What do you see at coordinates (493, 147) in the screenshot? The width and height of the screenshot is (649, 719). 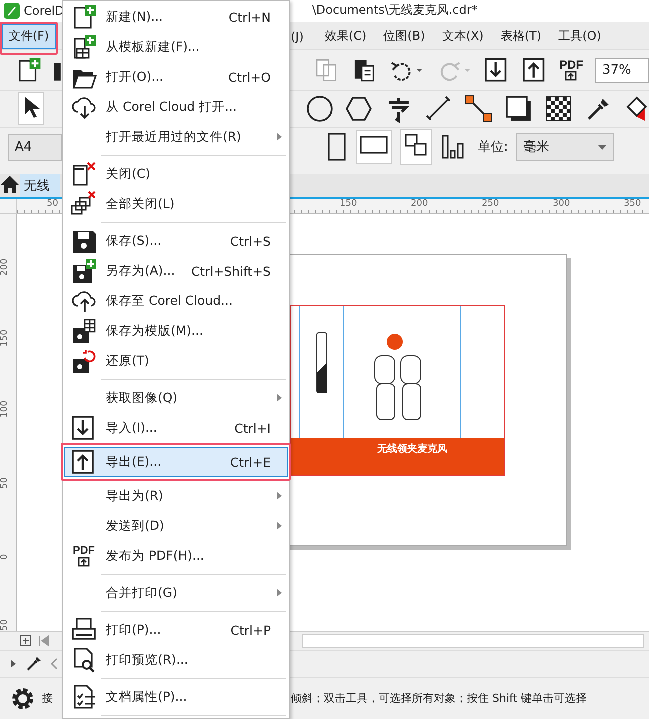 I see `unit-label: 单位:` at bounding box center [493, 147].